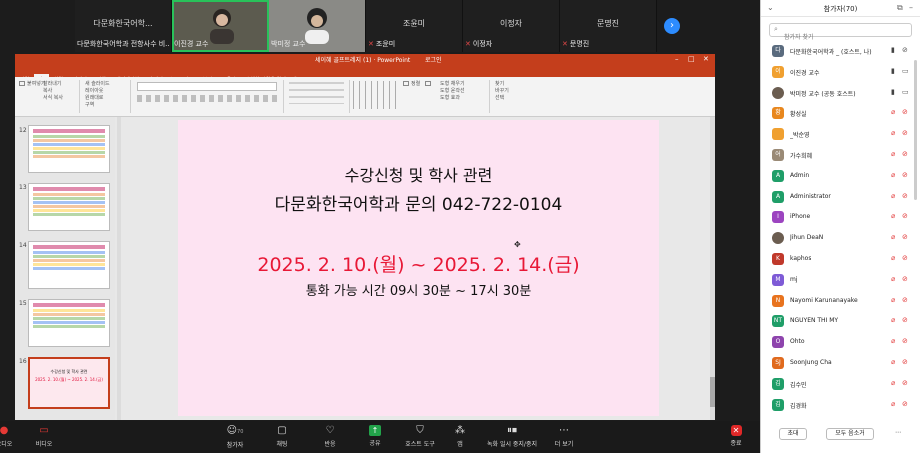 The width and height of the screenshot is (920, 453). I want to click on shapes-gallery, so click(377, 95).